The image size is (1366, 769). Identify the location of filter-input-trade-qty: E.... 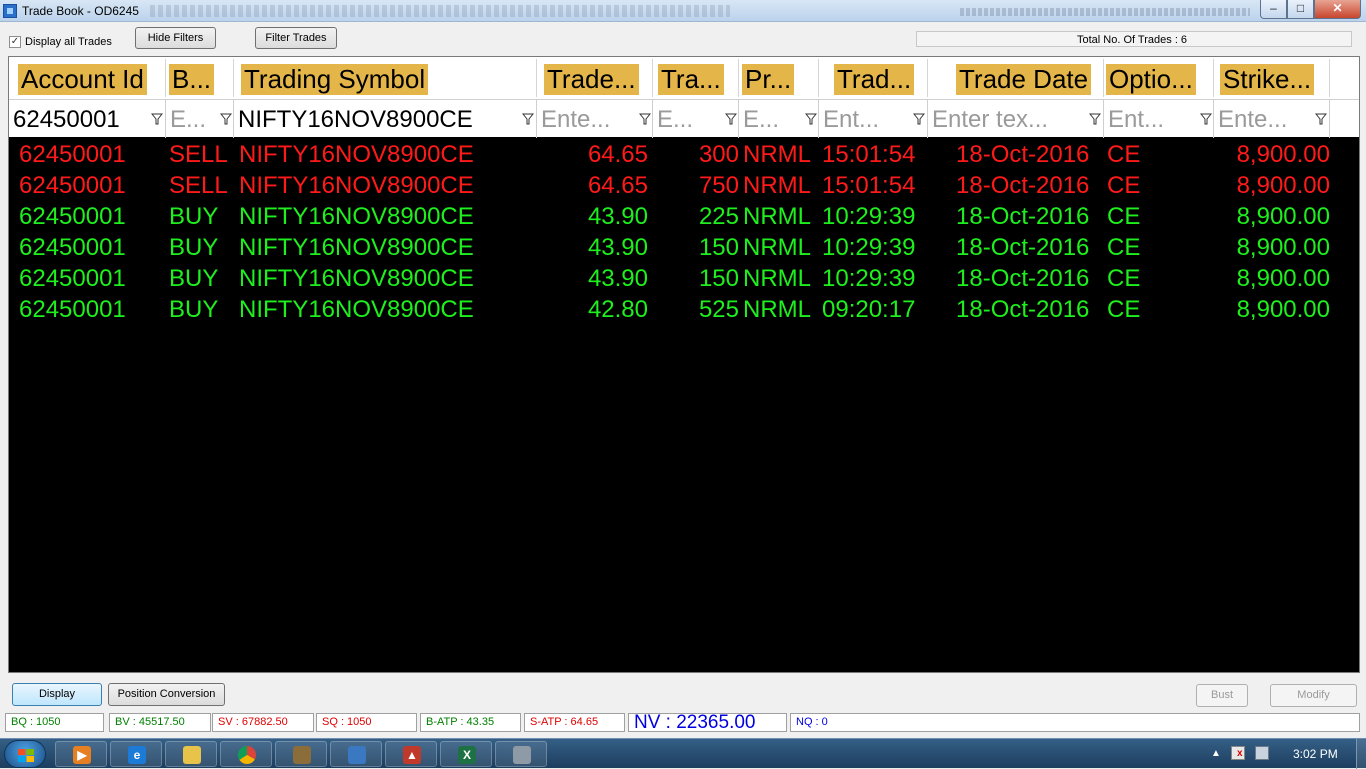
(687, 120).